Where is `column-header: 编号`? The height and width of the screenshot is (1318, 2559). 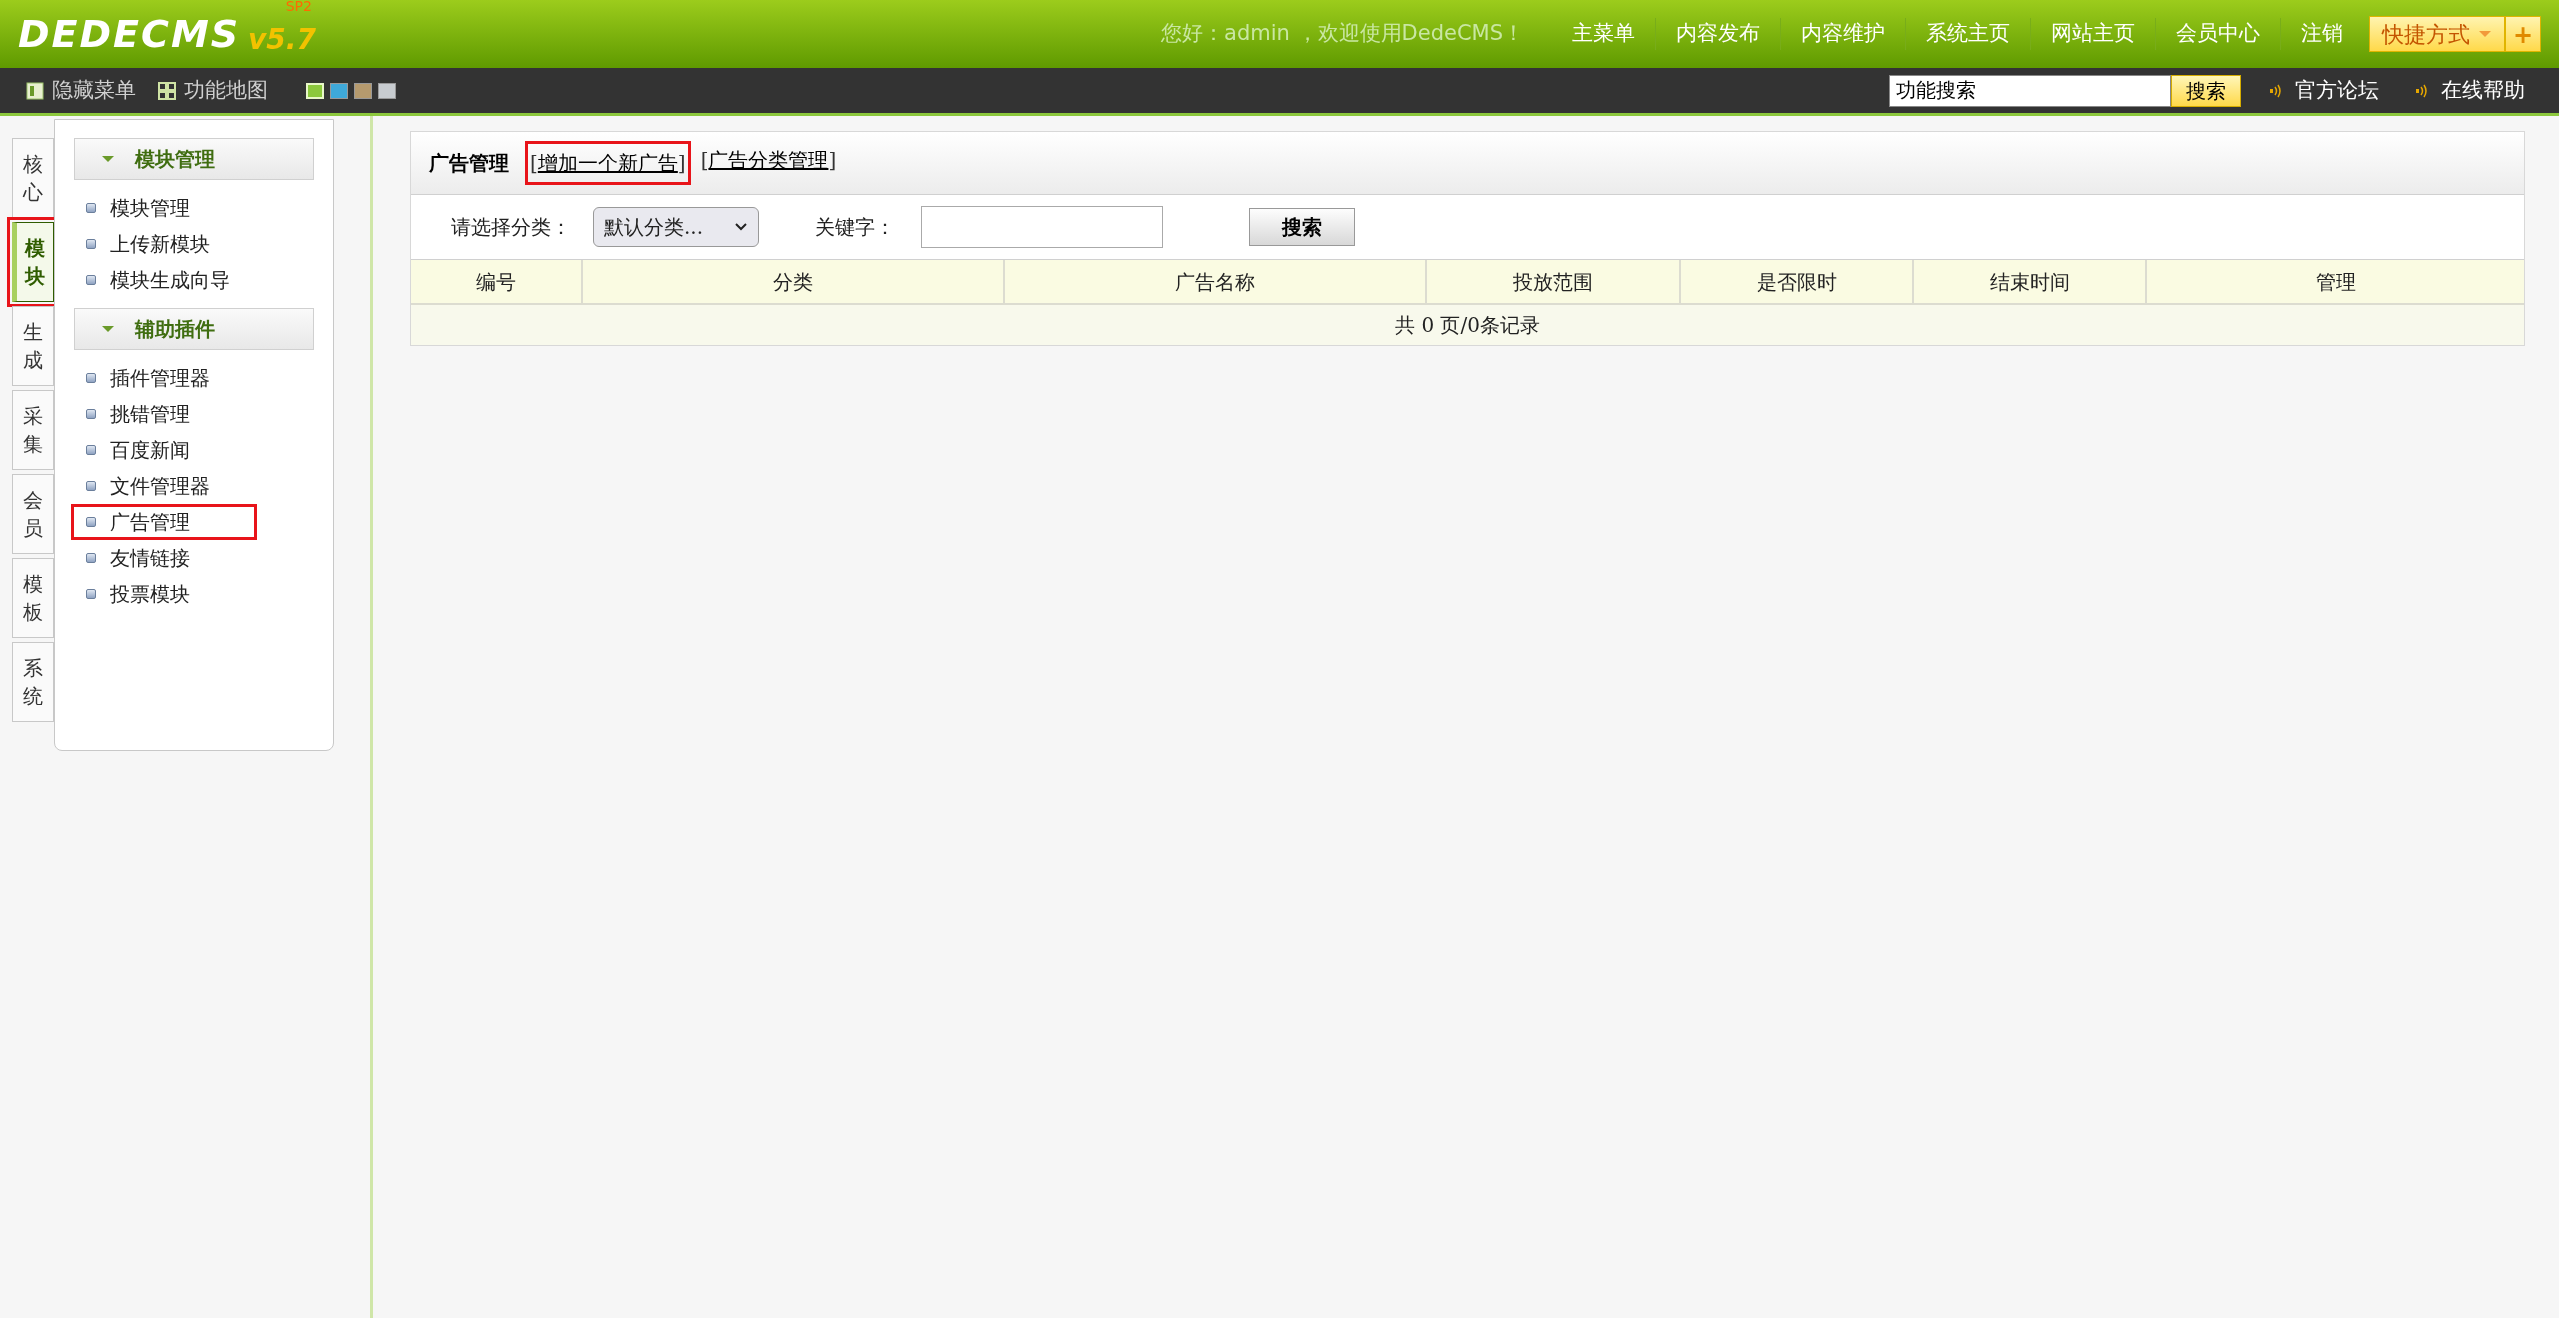 column-header: 编号 is located at coordinates (496, 282).